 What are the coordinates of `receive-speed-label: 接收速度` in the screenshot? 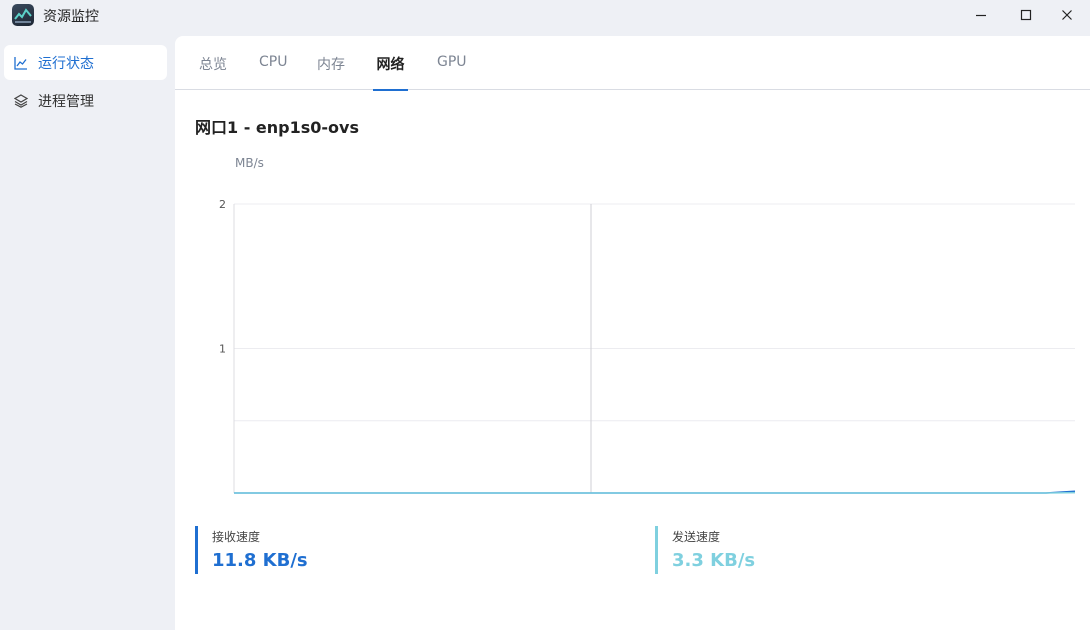 It's located at (236, 537).